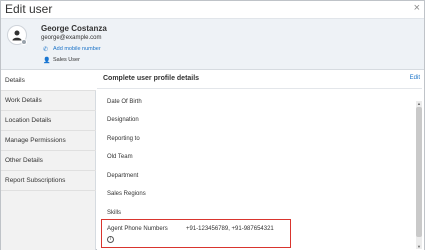  Describe the element at coordinates (123, 120) in the screenshot. I see `field-label-designation: Designation` at that location.